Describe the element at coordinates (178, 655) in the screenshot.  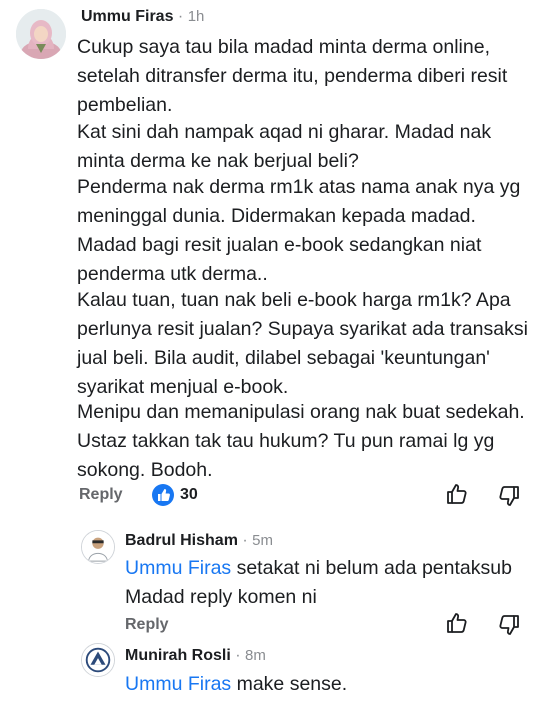
I see `reply-author: Munirah Rosli` at that location.